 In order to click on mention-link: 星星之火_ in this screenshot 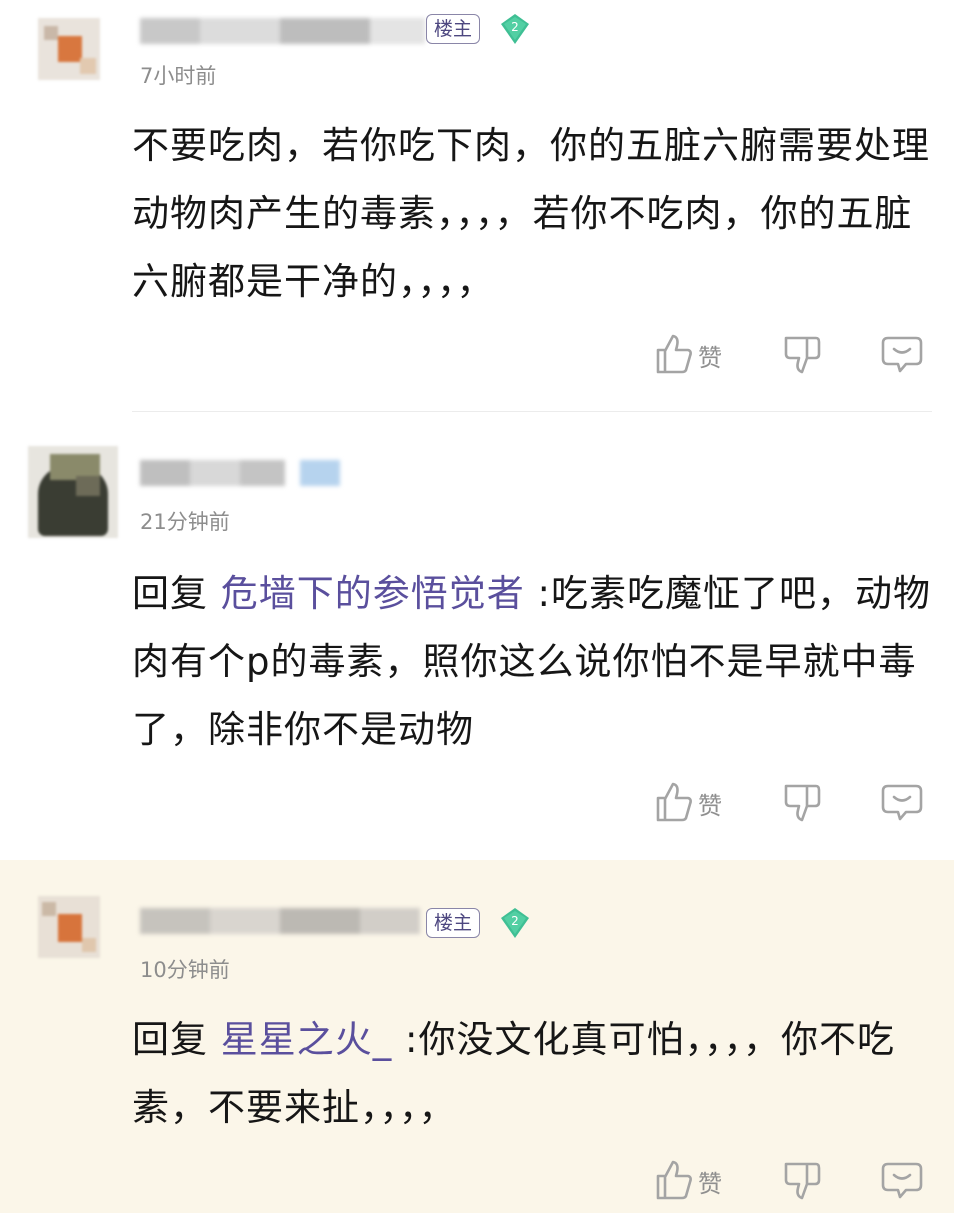, I will do `click(307, 1039)`.